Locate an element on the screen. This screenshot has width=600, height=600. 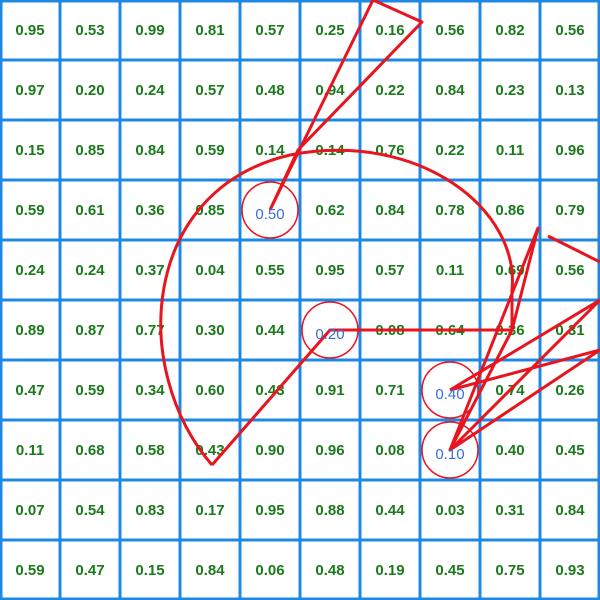
grid-cell: 0.20 is located at coordinates (90, 90).